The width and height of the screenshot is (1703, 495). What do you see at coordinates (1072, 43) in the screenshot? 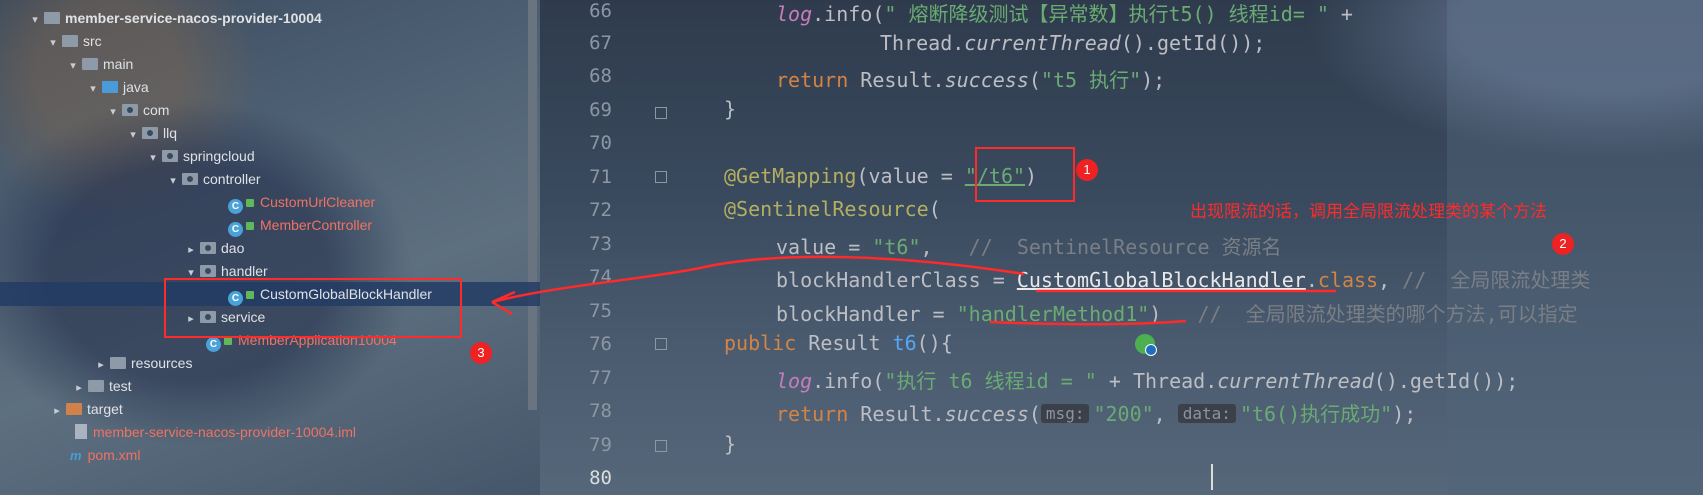
I see `code-line-67: Thread.currentThread().getId());` at bounding box center [1072, 43].